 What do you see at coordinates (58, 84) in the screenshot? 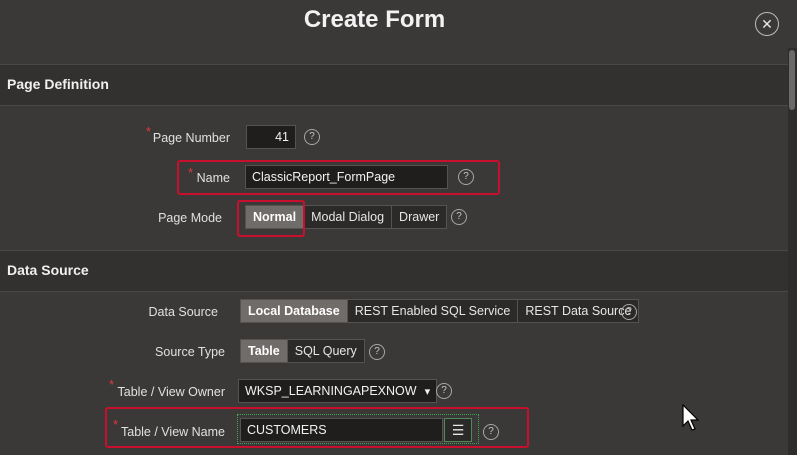
I see `section-title: Page Definition` at bounding box center [58, 84].